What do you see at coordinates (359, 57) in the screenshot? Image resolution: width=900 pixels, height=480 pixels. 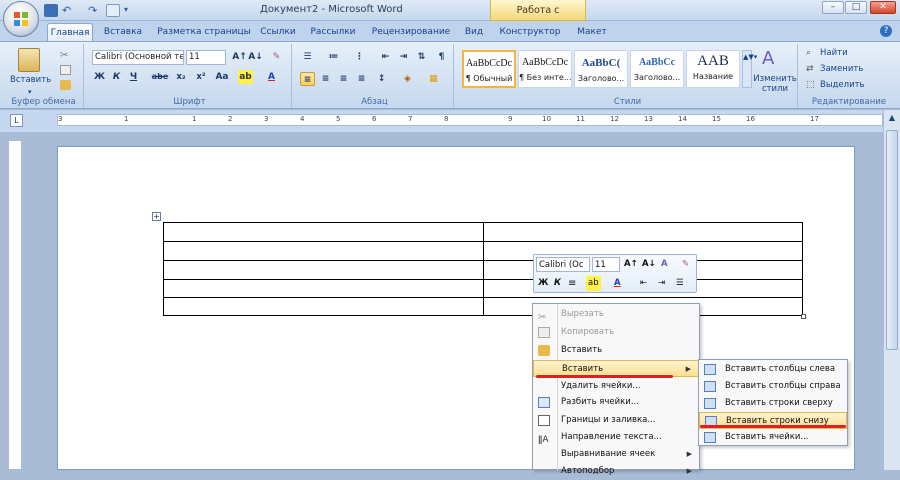 I see `multilevel-list-icon: ⋮` at bounding box center [359, 57].